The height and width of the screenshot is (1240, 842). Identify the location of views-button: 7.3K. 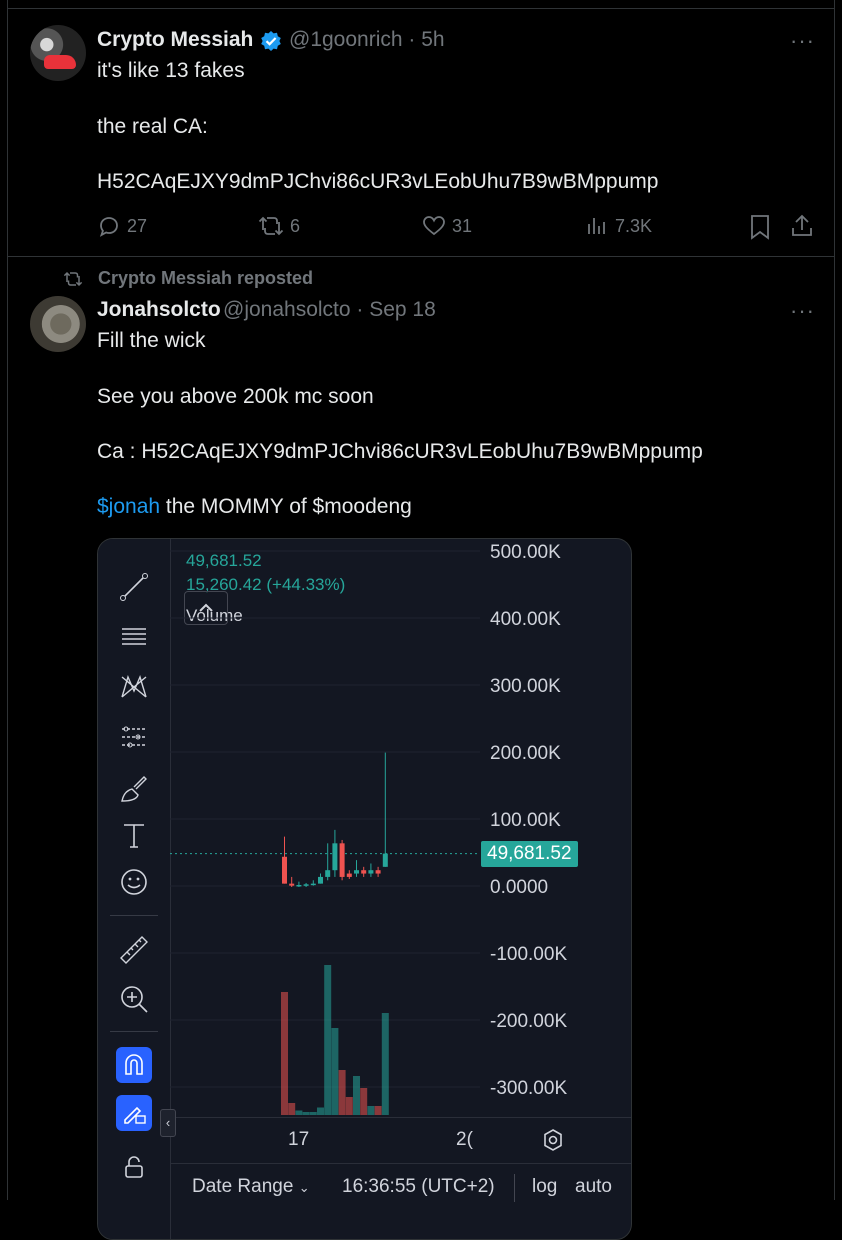
(618, 226).